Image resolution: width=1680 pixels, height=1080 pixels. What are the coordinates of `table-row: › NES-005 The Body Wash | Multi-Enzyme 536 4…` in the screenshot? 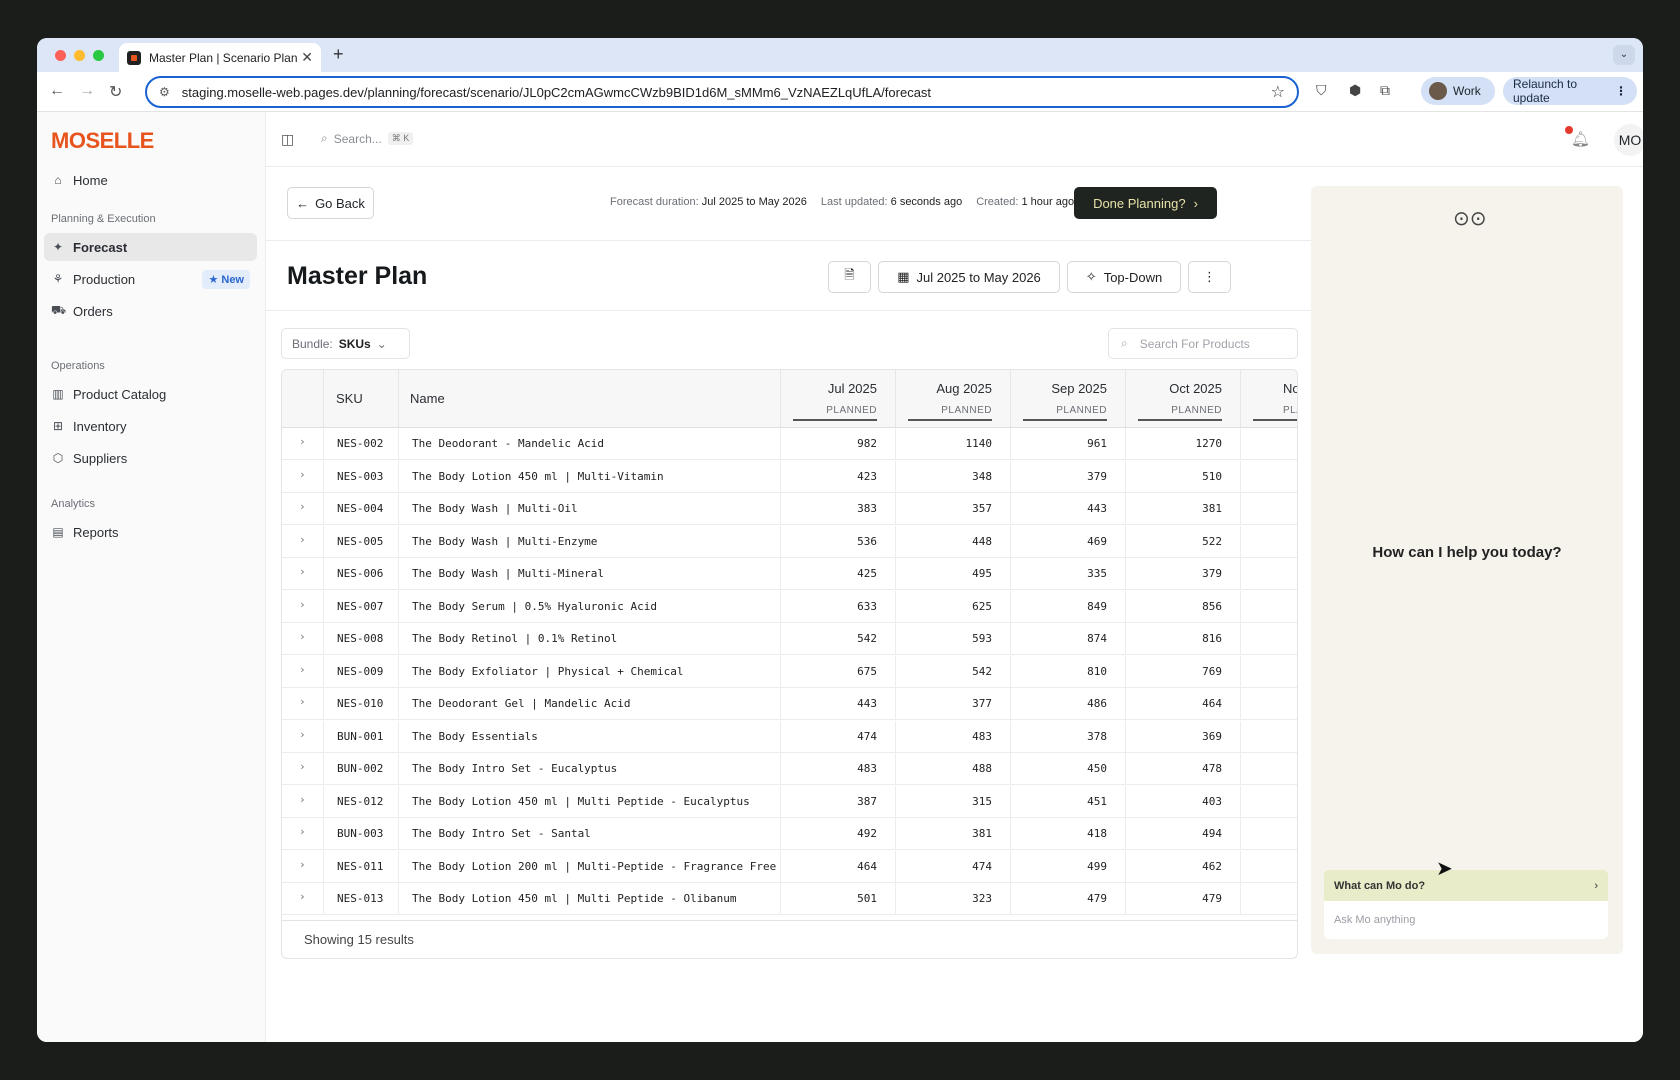 It's located at (789, 541).